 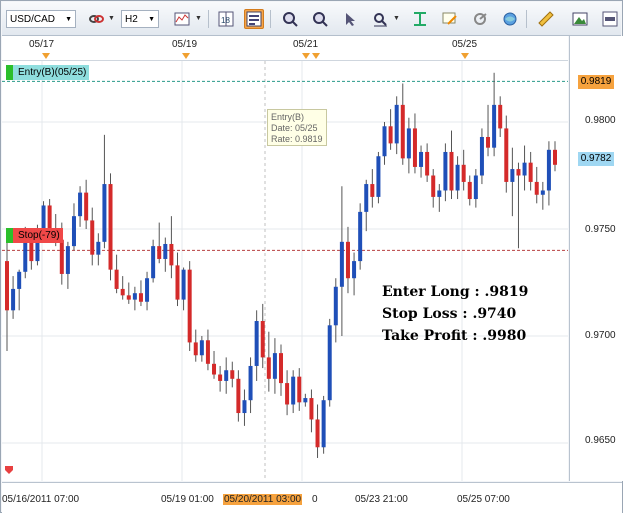 I want to click on tooltip-line: Rate: 0.9819, so click(x=297, y=139).